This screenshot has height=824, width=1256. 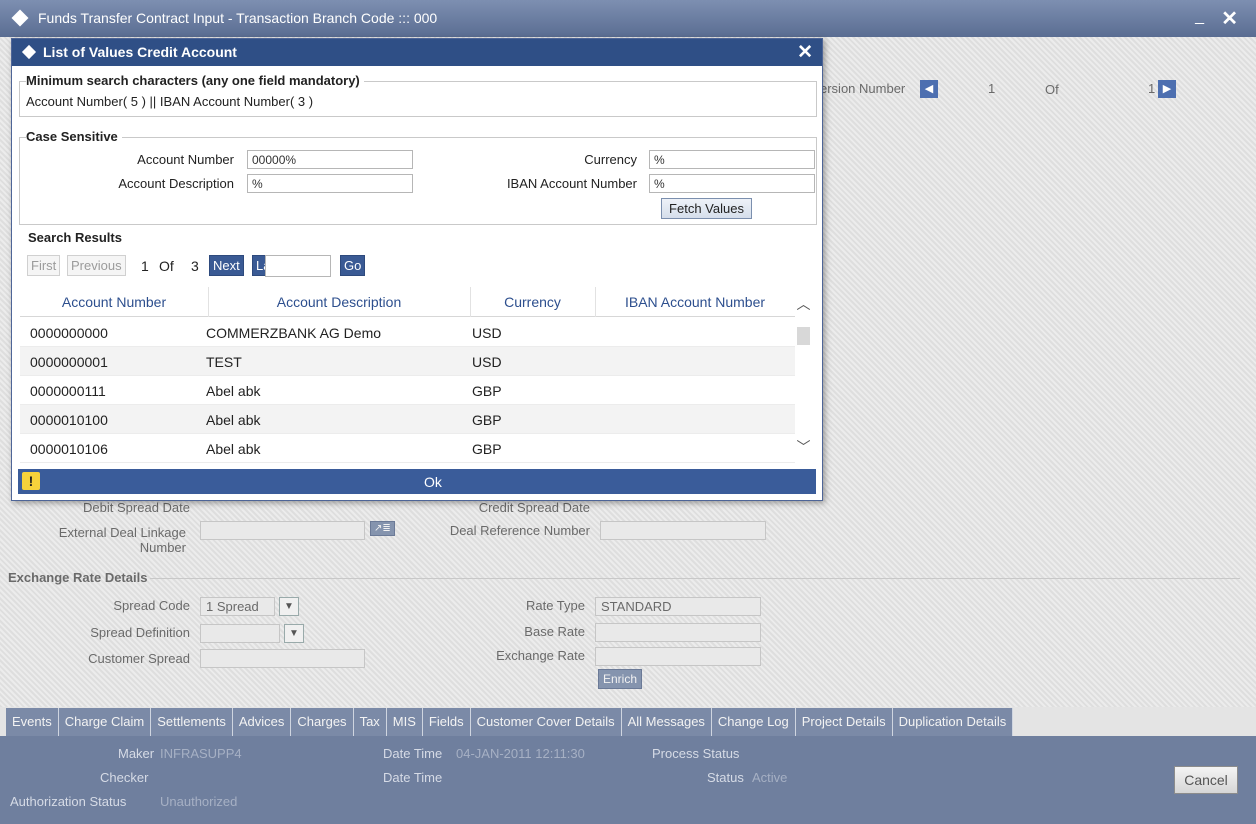 I want to click on base-rate-label: Base Rate, so click(x=554, y=631).